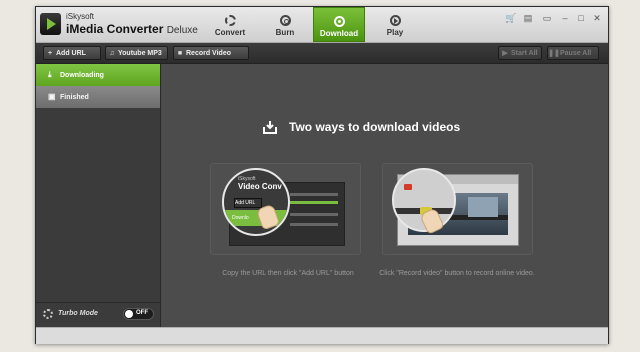 This screenshot has height=352, width=640. I want to click on tab-download-label: Download, so click(339, 33).